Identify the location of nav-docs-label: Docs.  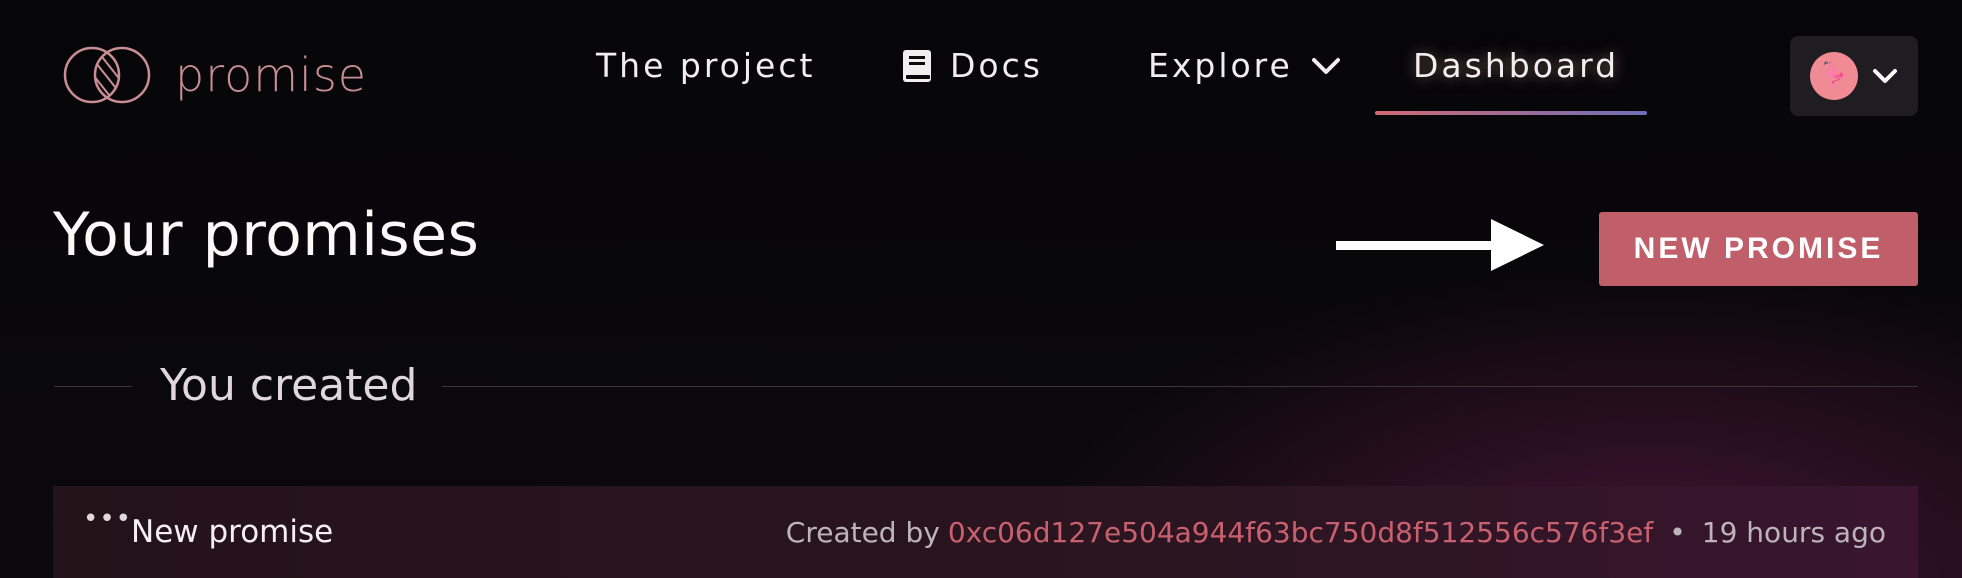
(996, 65).